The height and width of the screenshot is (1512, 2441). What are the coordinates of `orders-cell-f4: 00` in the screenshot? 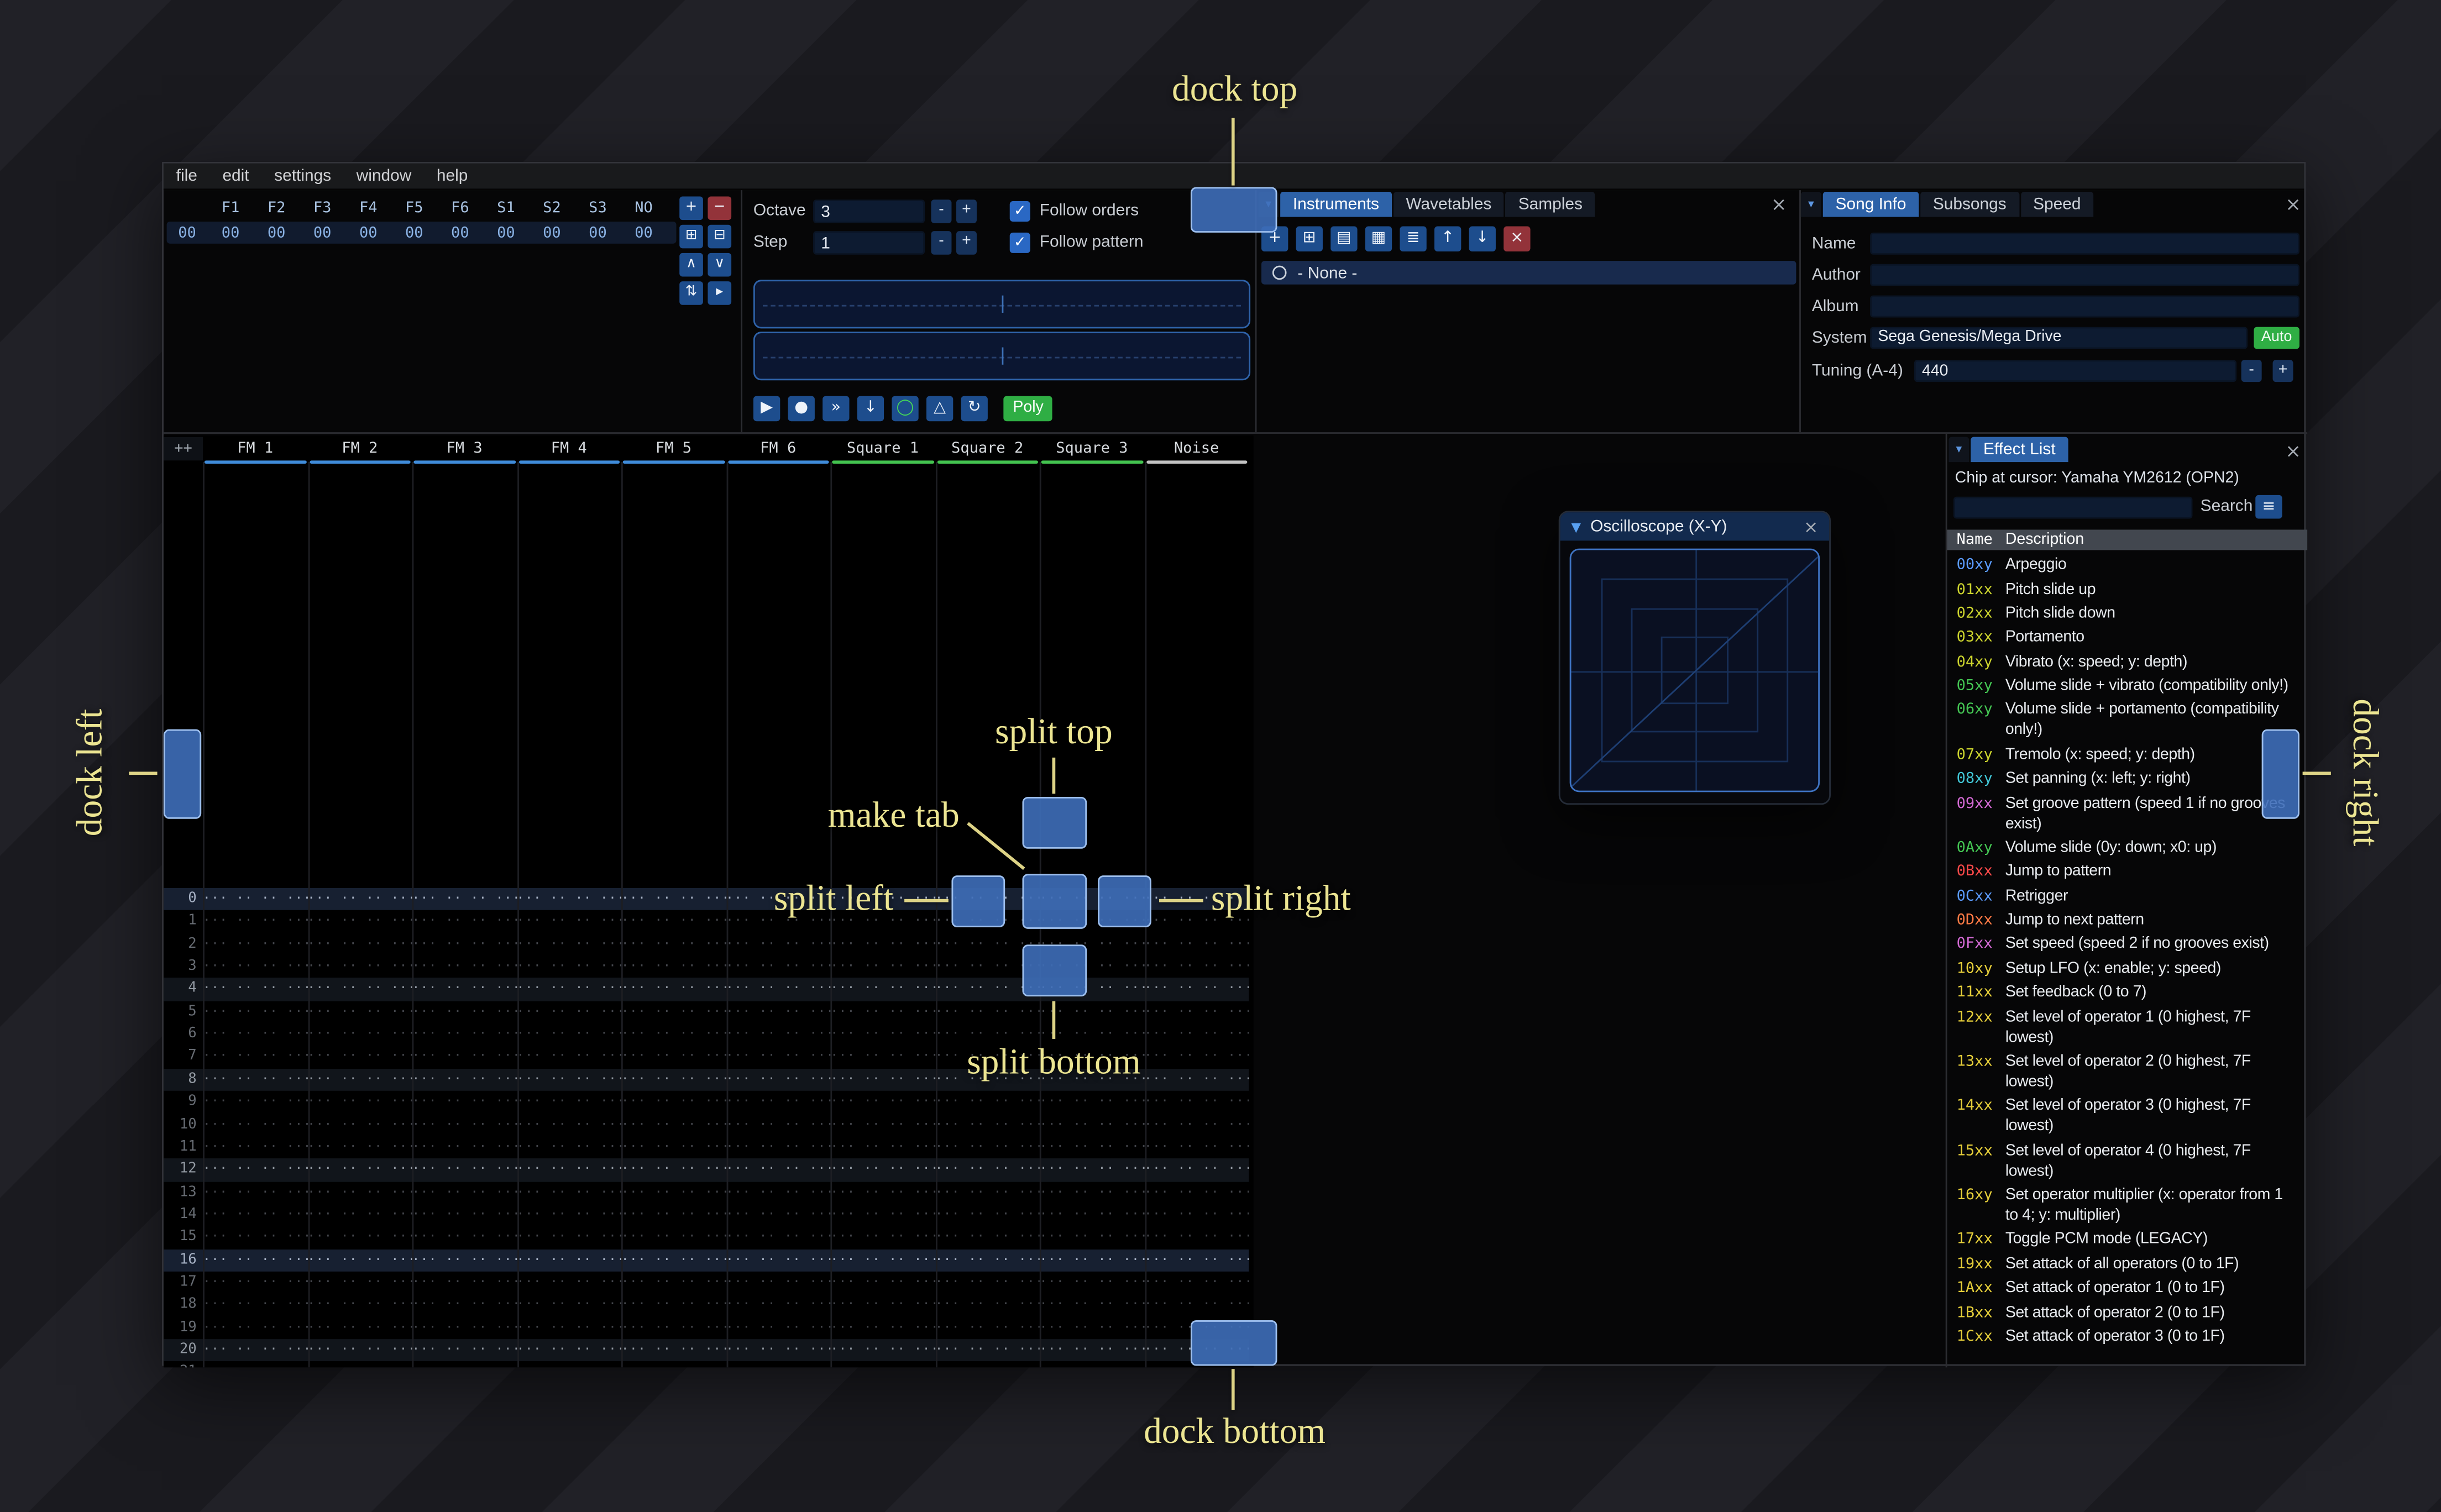 It's located at (368, 233).